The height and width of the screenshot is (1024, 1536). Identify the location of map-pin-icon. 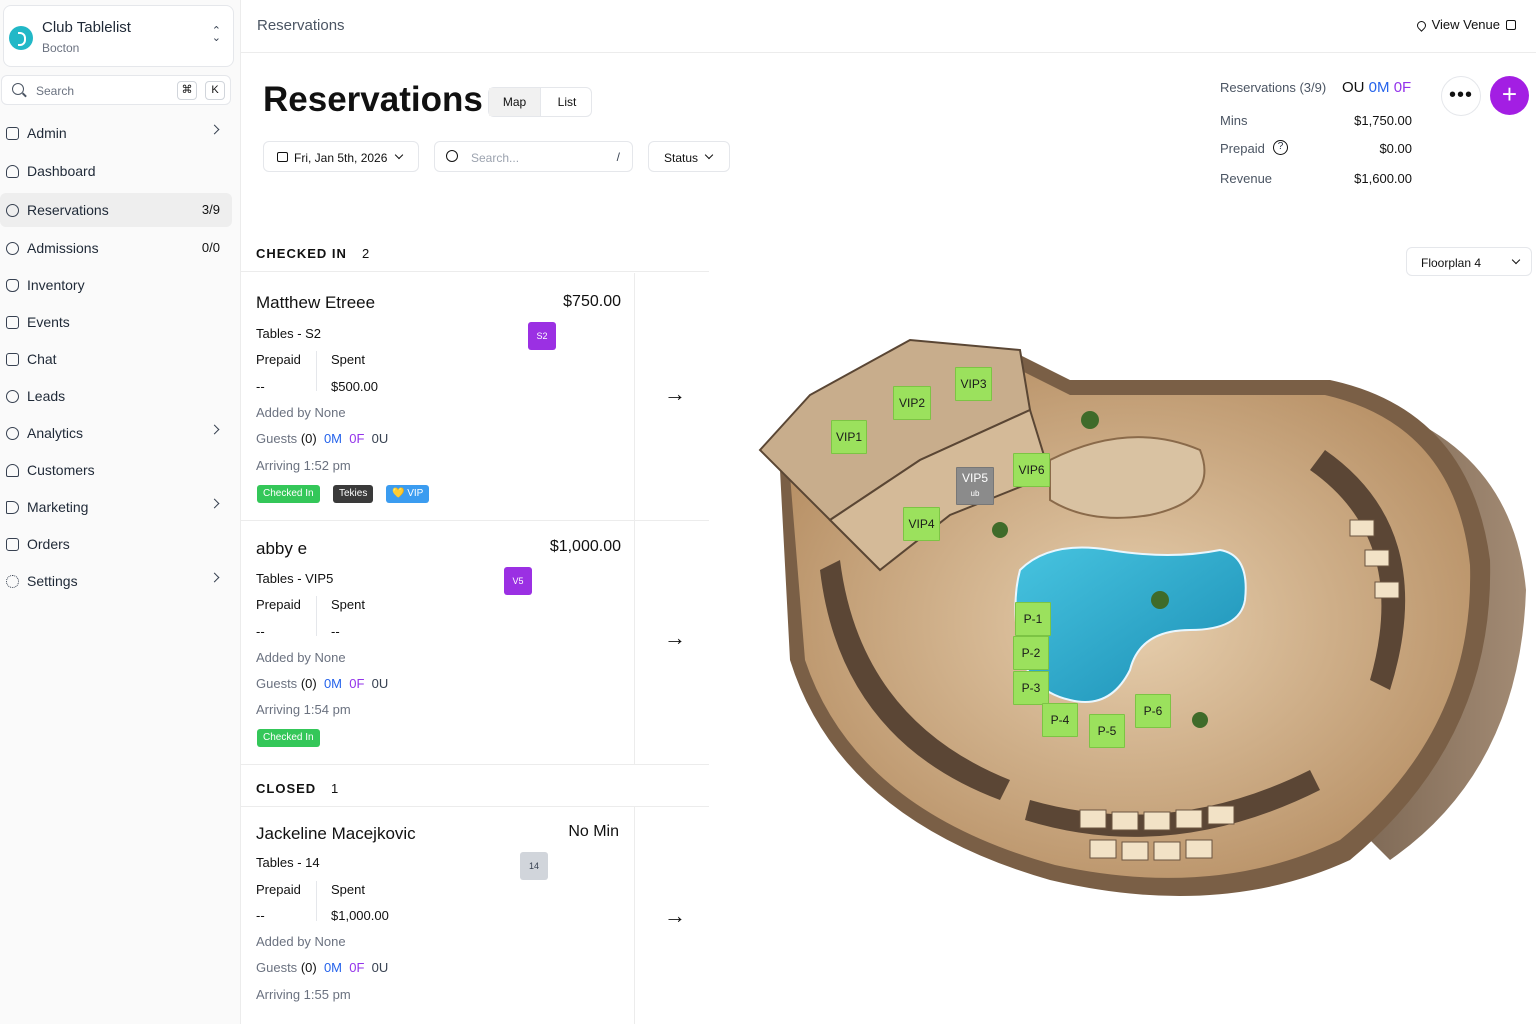
(1421, 25).